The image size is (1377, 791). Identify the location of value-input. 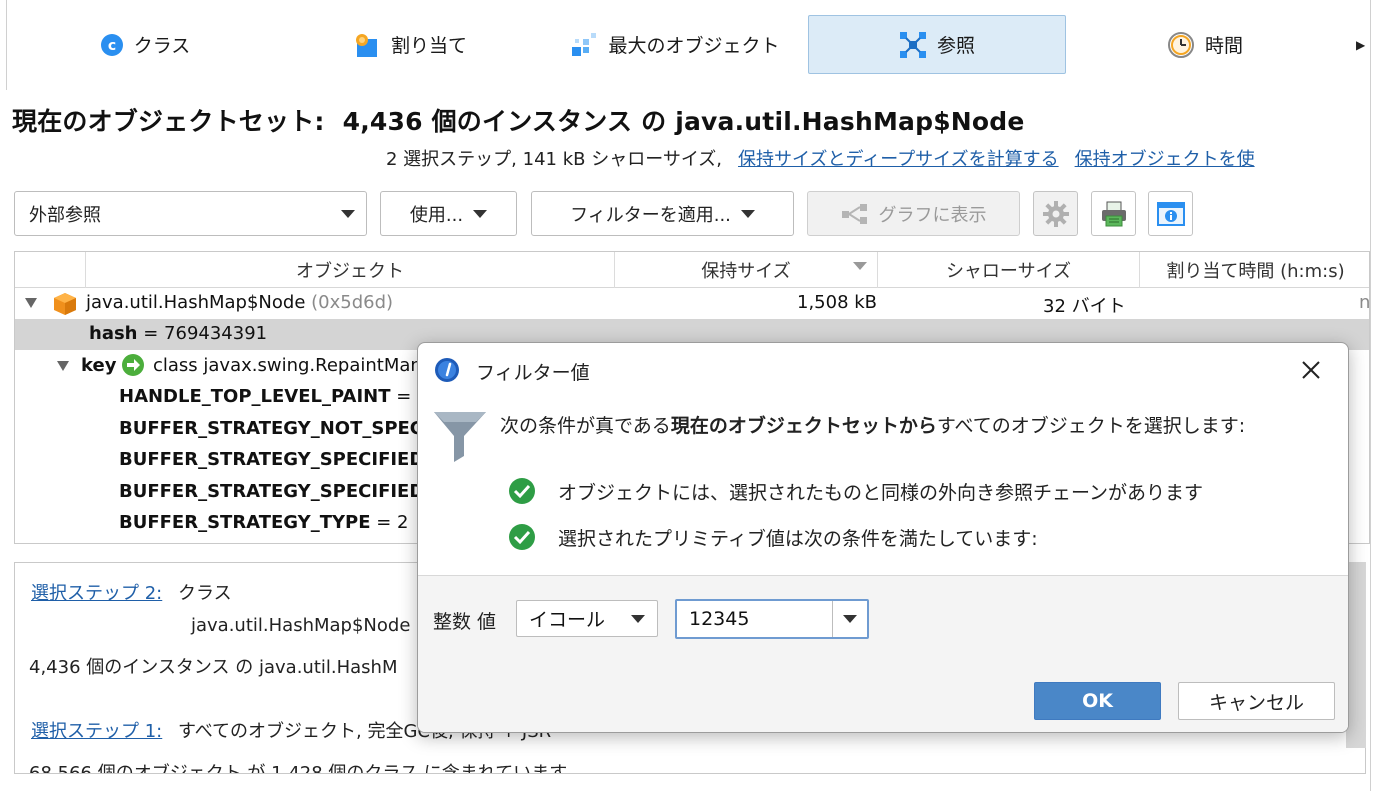
(754, 619).